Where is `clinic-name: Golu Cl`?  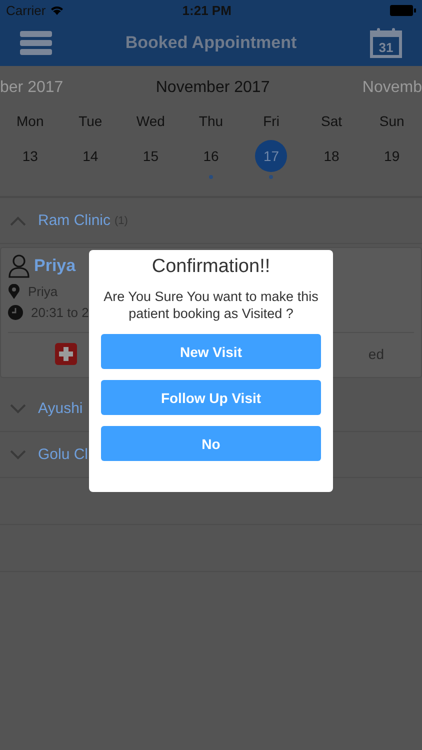
clinic-name: Golu Cl is located at coordinates (63, 454).